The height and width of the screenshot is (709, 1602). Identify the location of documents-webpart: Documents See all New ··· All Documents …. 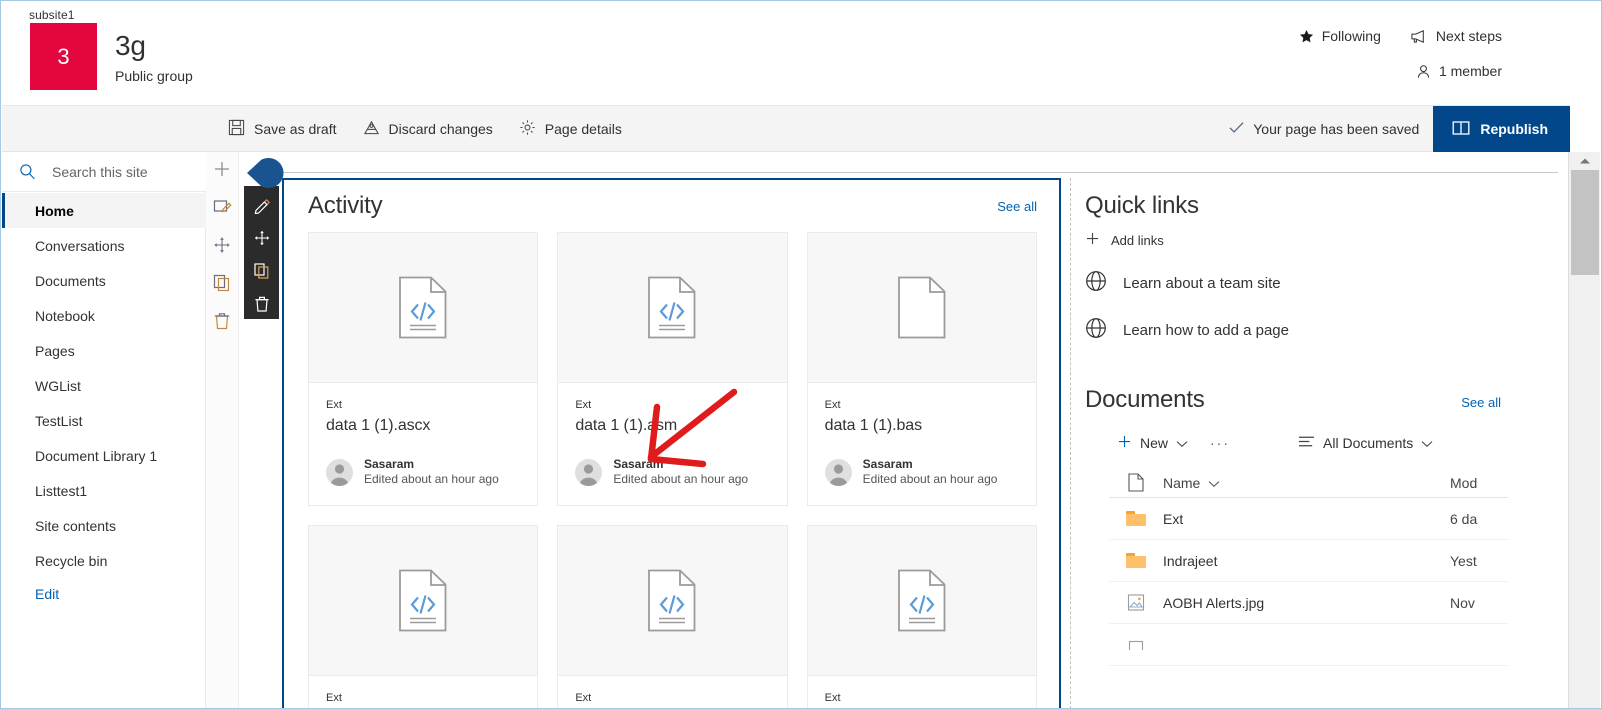
(1308, 504).